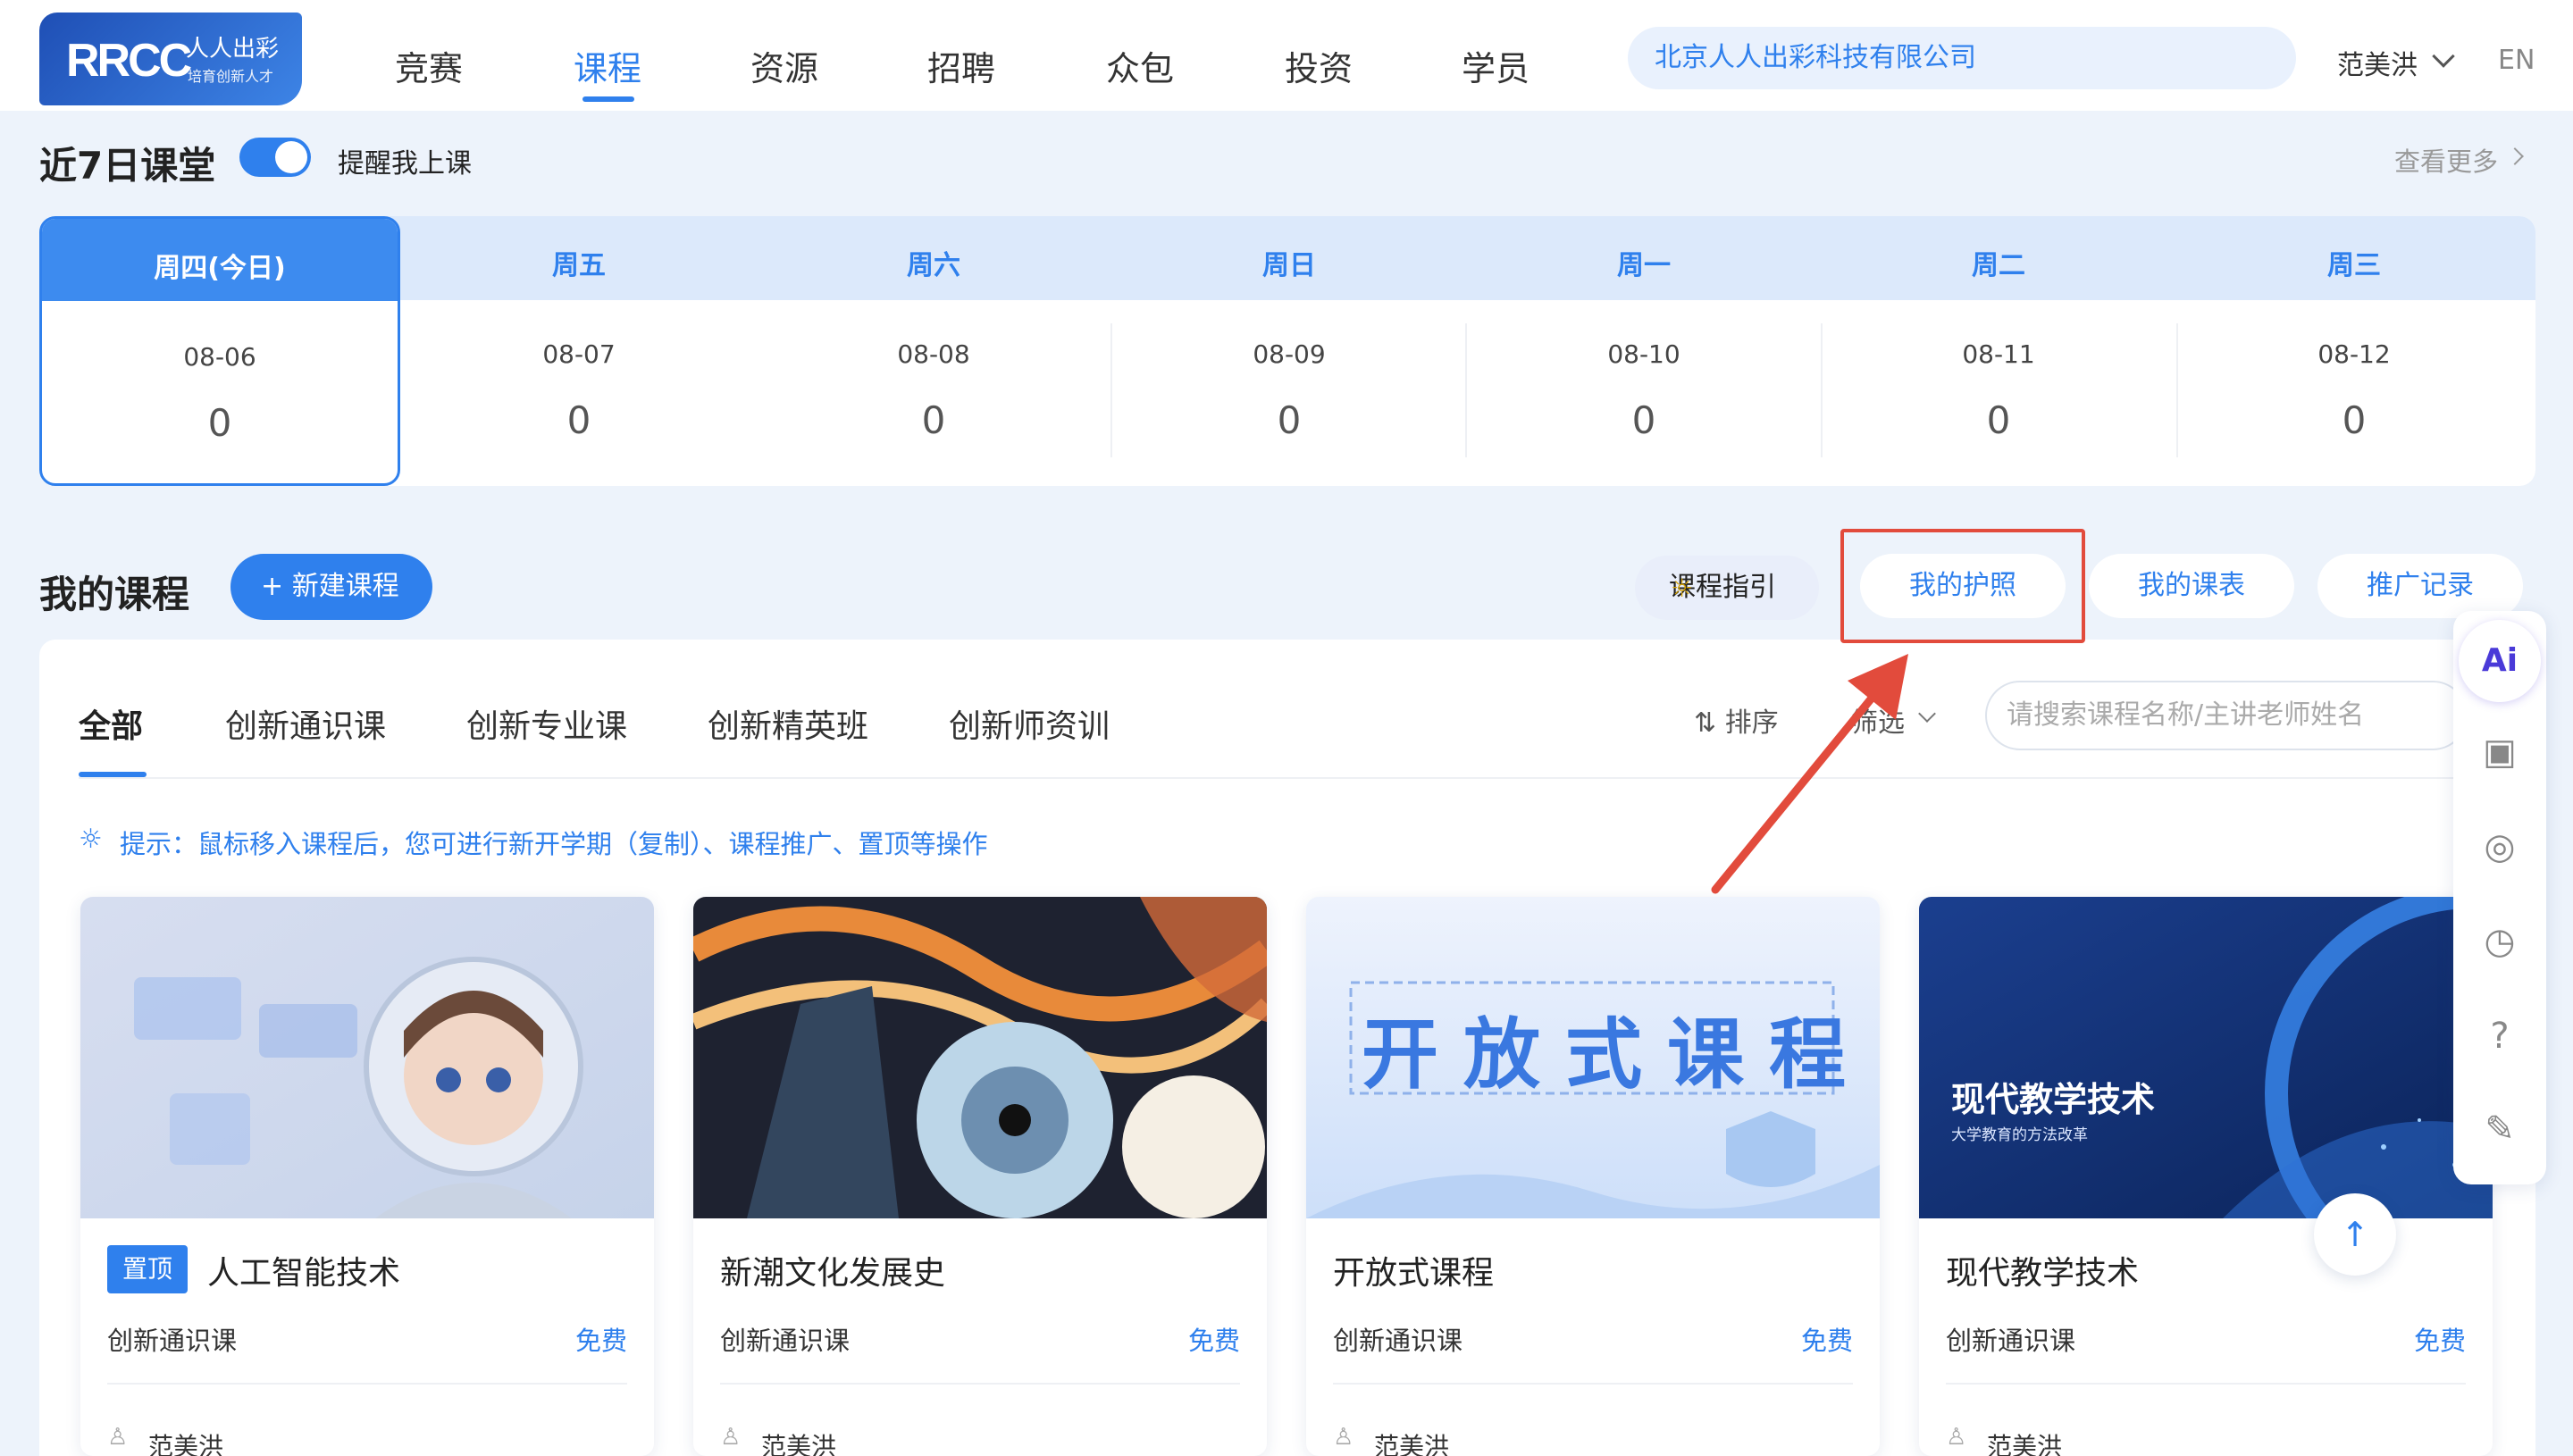  I want to click on course-card: 现代教学技术 大学教育的方法改革 现代教学技术 创新通识课 免费 ♙ 范美洪, so click(2206, 1176).